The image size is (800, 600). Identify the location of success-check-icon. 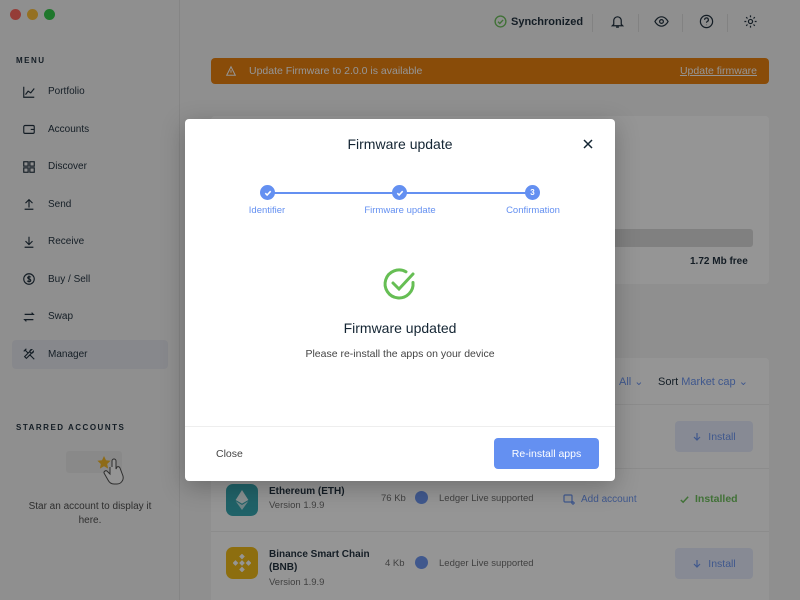
(399, 284).